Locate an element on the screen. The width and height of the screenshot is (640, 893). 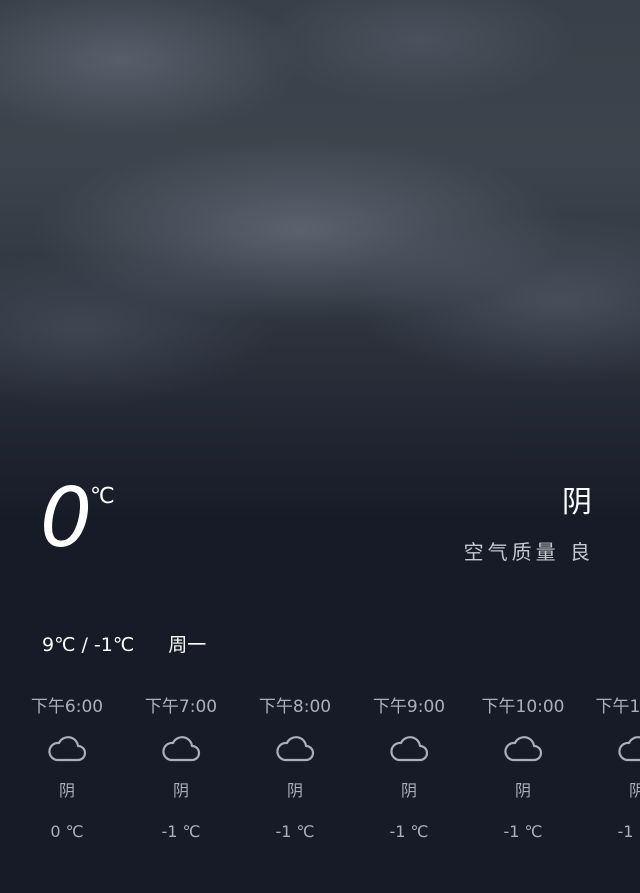
hourly-item: 下午11:00 阴 -1 ℃ is located at coordinates (610, 766).